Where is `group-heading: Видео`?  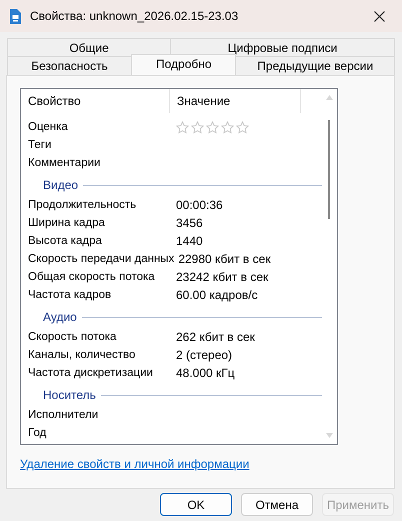 group-heading: Видео is located at coordinates (60, 185).